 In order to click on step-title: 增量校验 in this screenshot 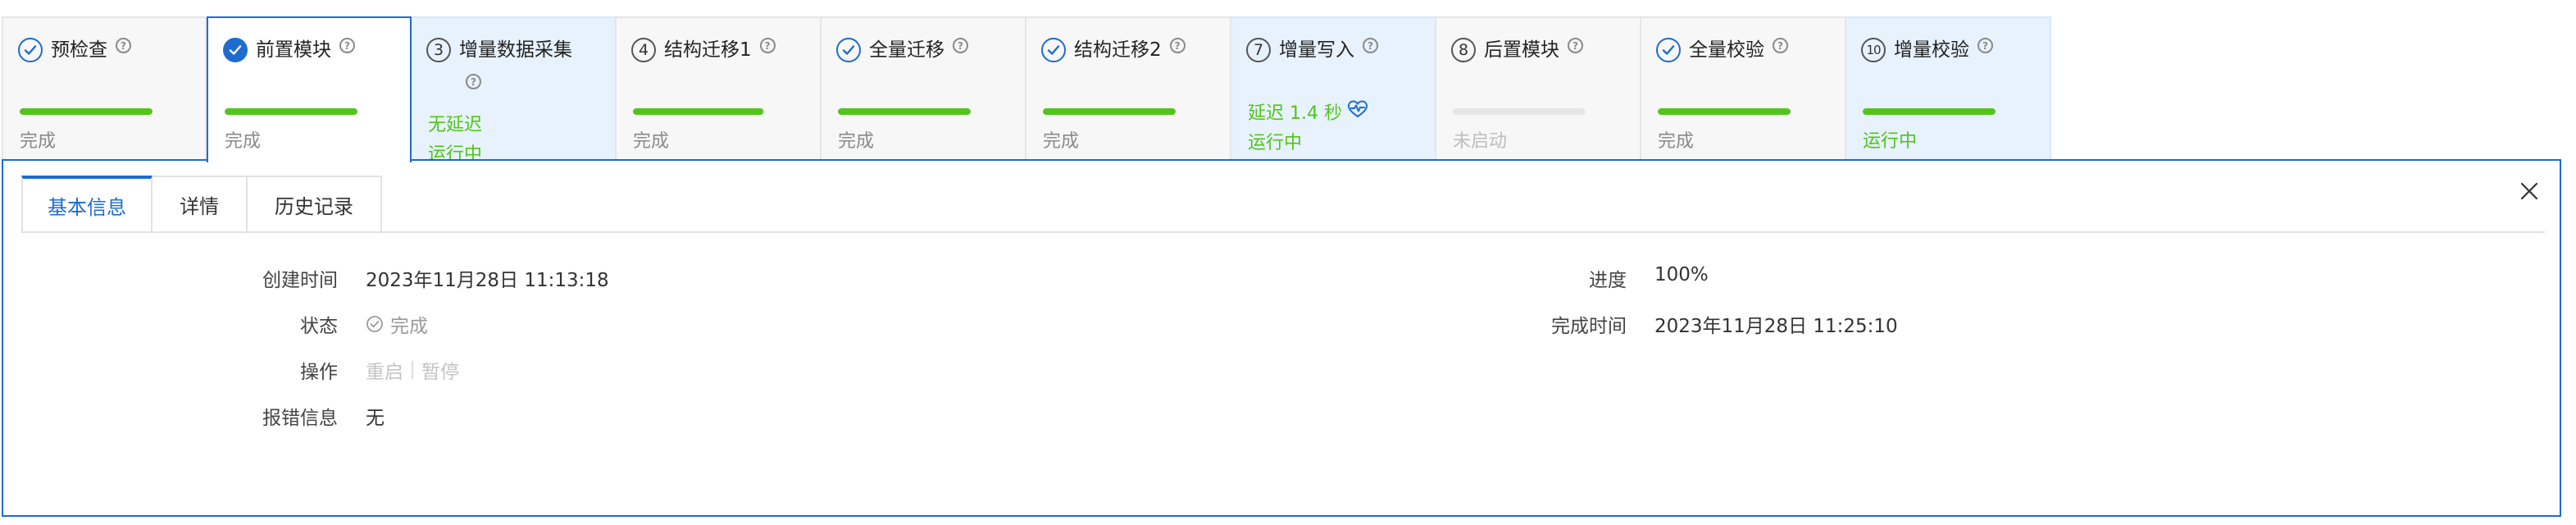, I will do `click(1931, 50)`.